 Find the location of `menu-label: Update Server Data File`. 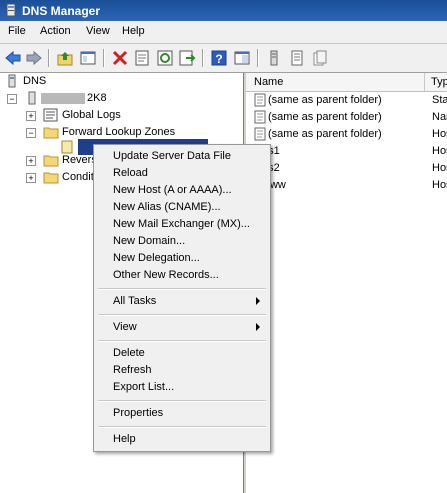

menu-label: Update Server Data File is located at coordinates (172, 156).